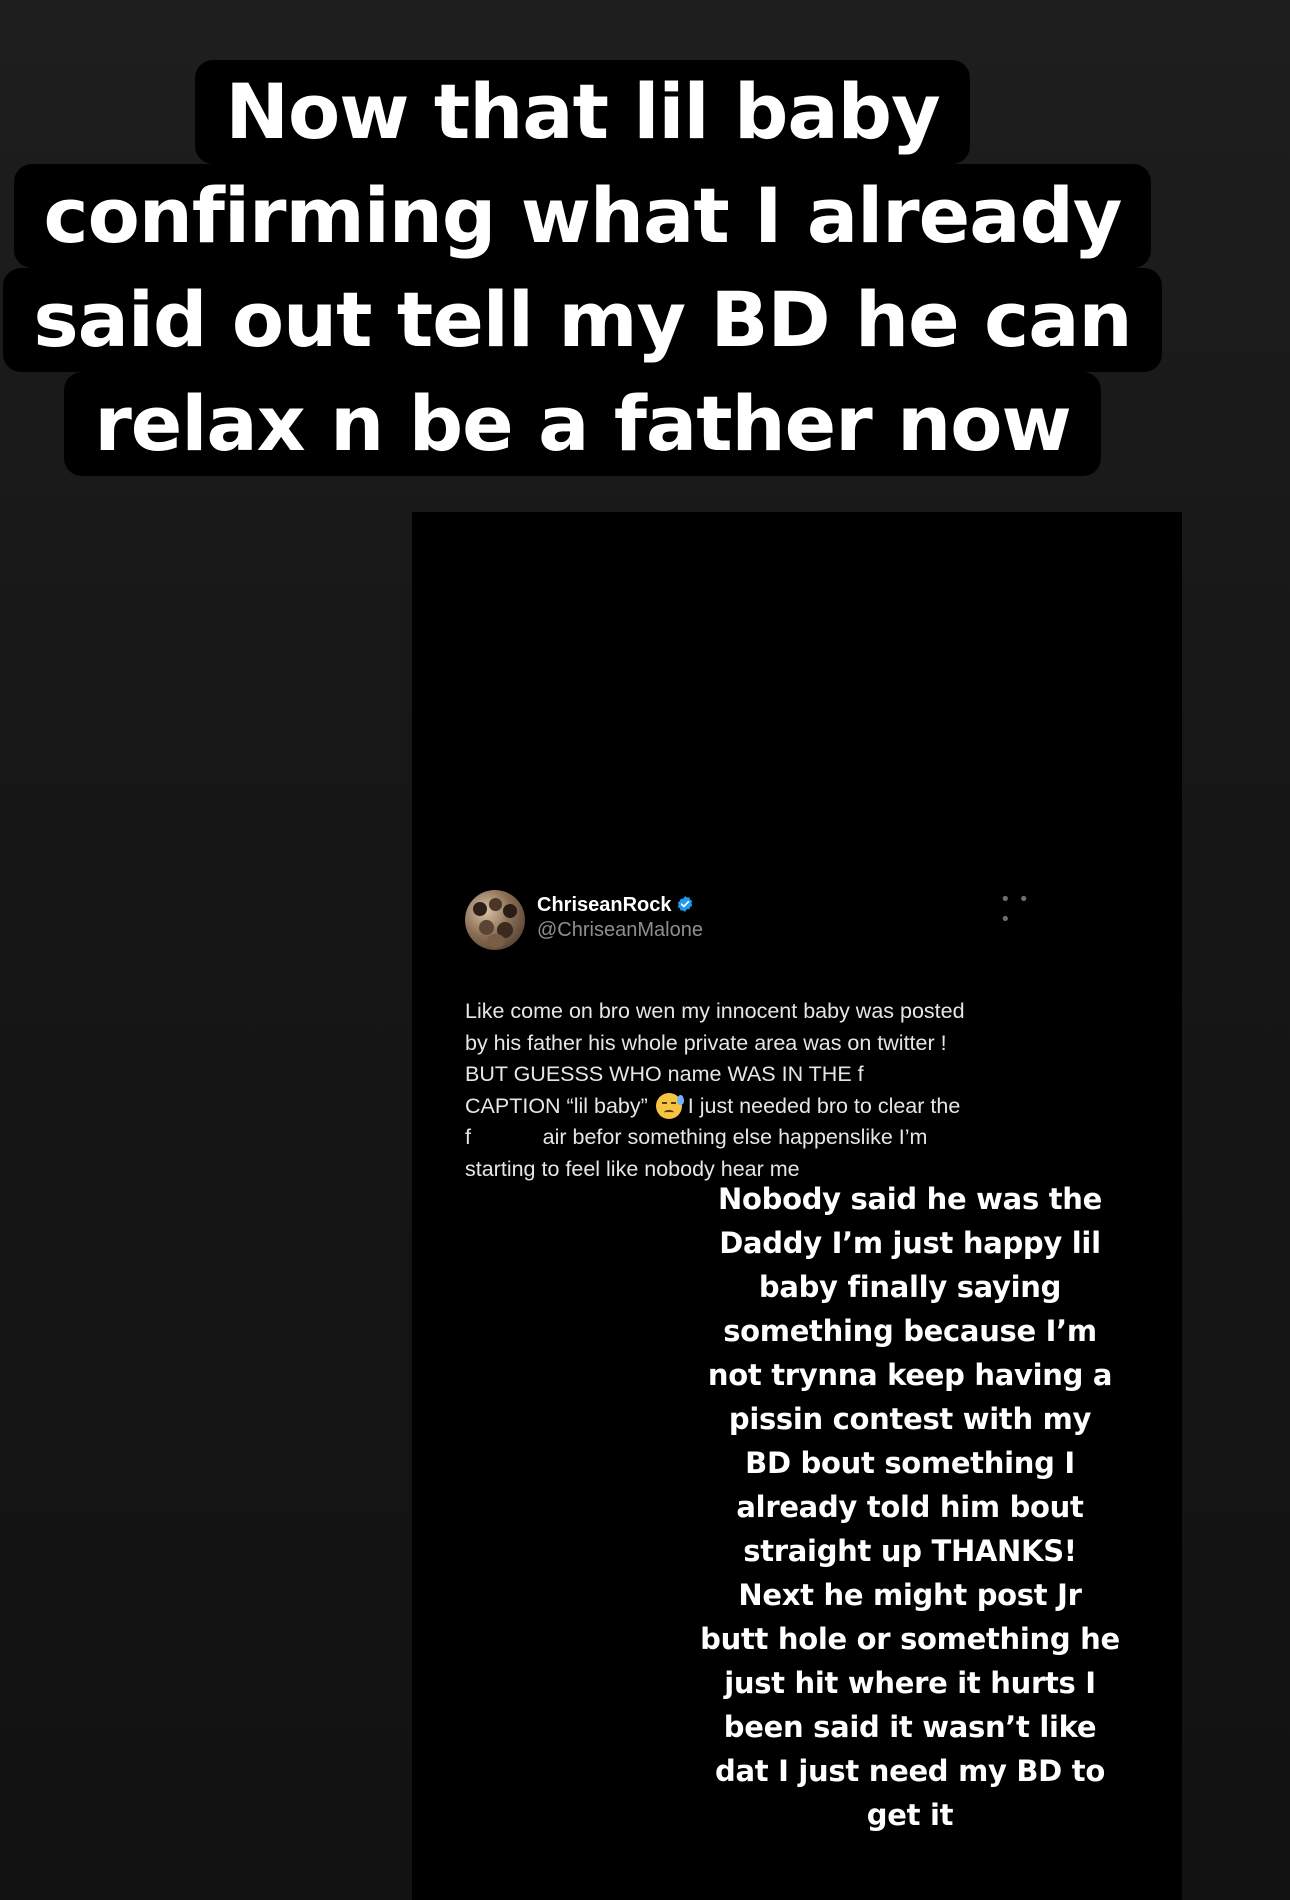 This screenshot has width=1290, height=1900. What do you see at coordinates (669, 1105) in the screenshot?
I see `anxious-face-with-sweat-emoji-icon` at bounding box center [669, 1105].